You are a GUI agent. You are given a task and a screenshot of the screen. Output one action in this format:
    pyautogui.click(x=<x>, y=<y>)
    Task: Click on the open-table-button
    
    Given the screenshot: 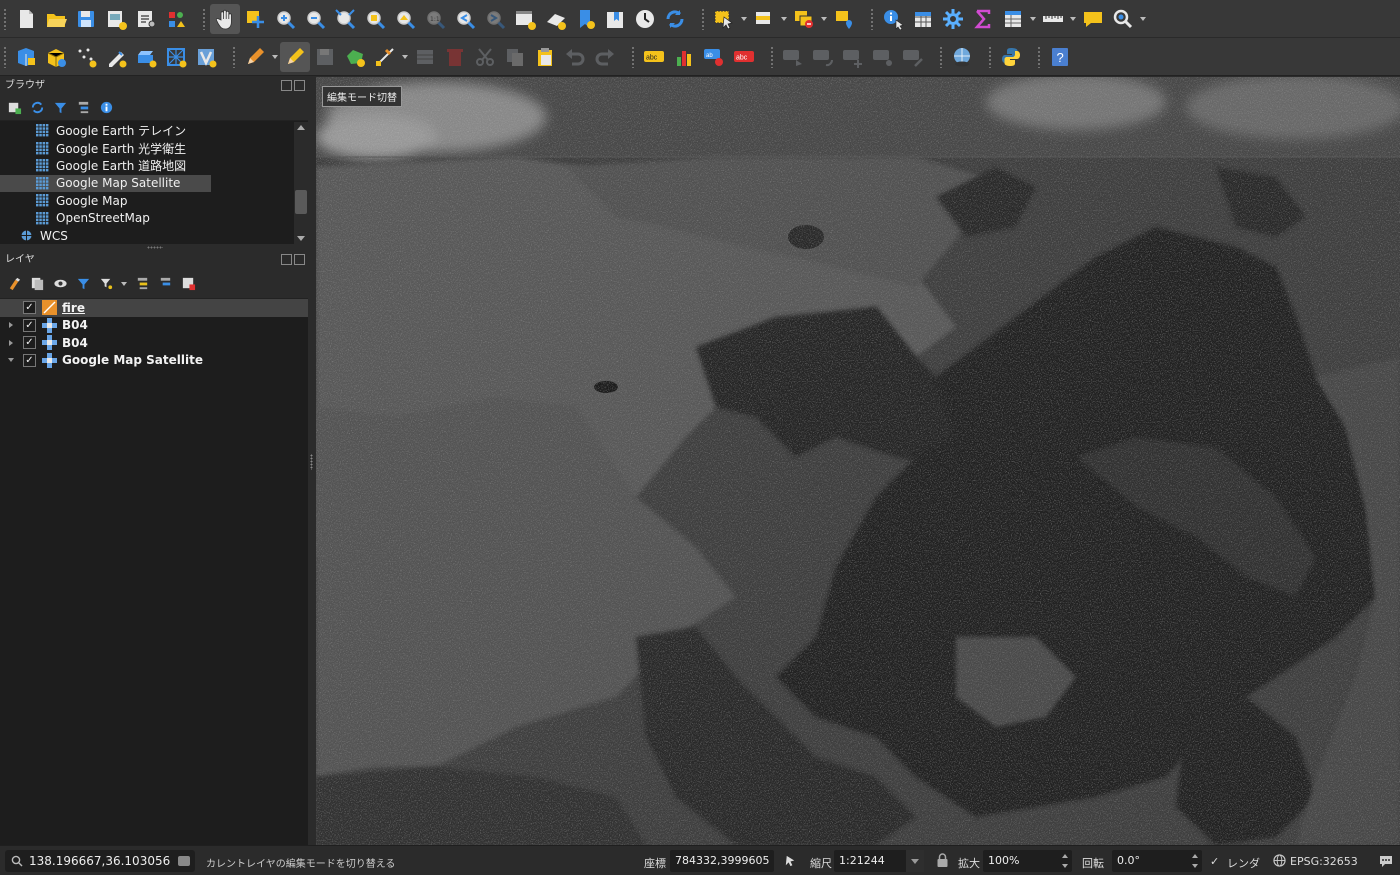 What is the action you would take?
    pyautogui.click(x=1013, y=19)
    